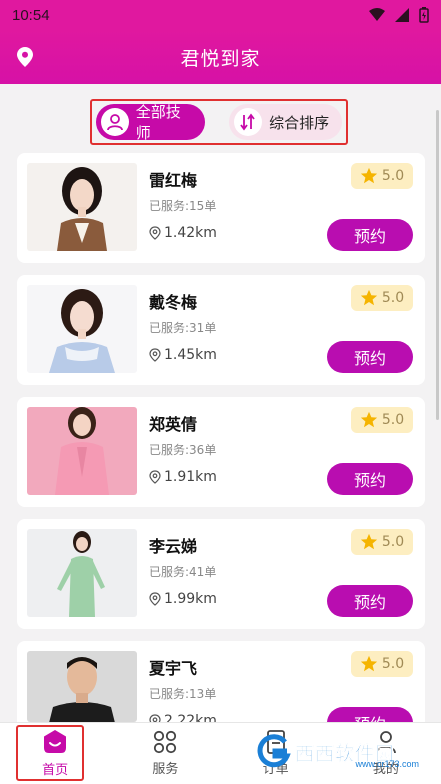 This screenshot has height=784, width=441. I want to click on tab-services-label: 服务, so click(165, 769).